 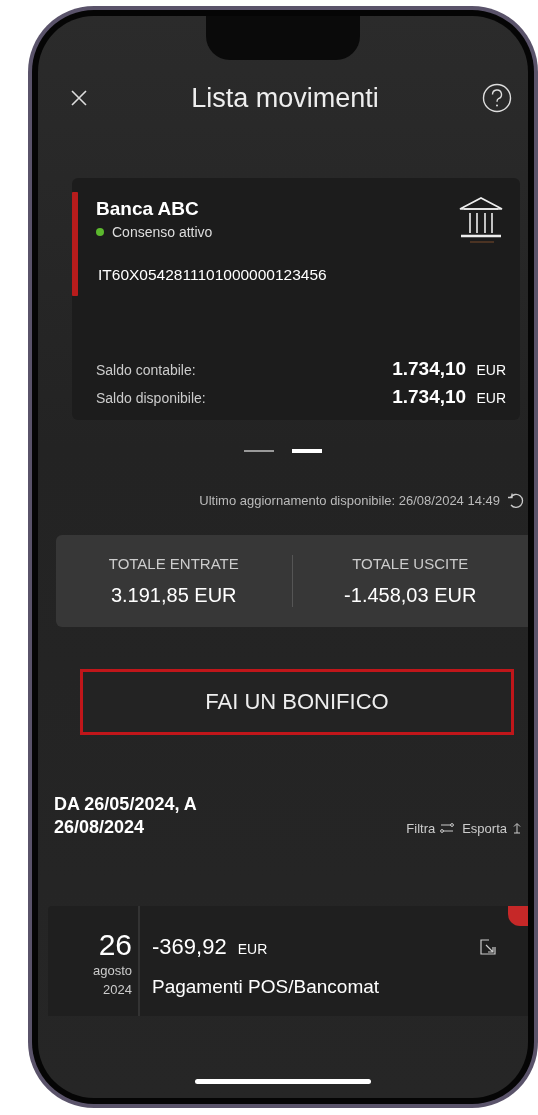 I want to click on total-amount: 3.191,85 EUR, so click(x=173, y=595).